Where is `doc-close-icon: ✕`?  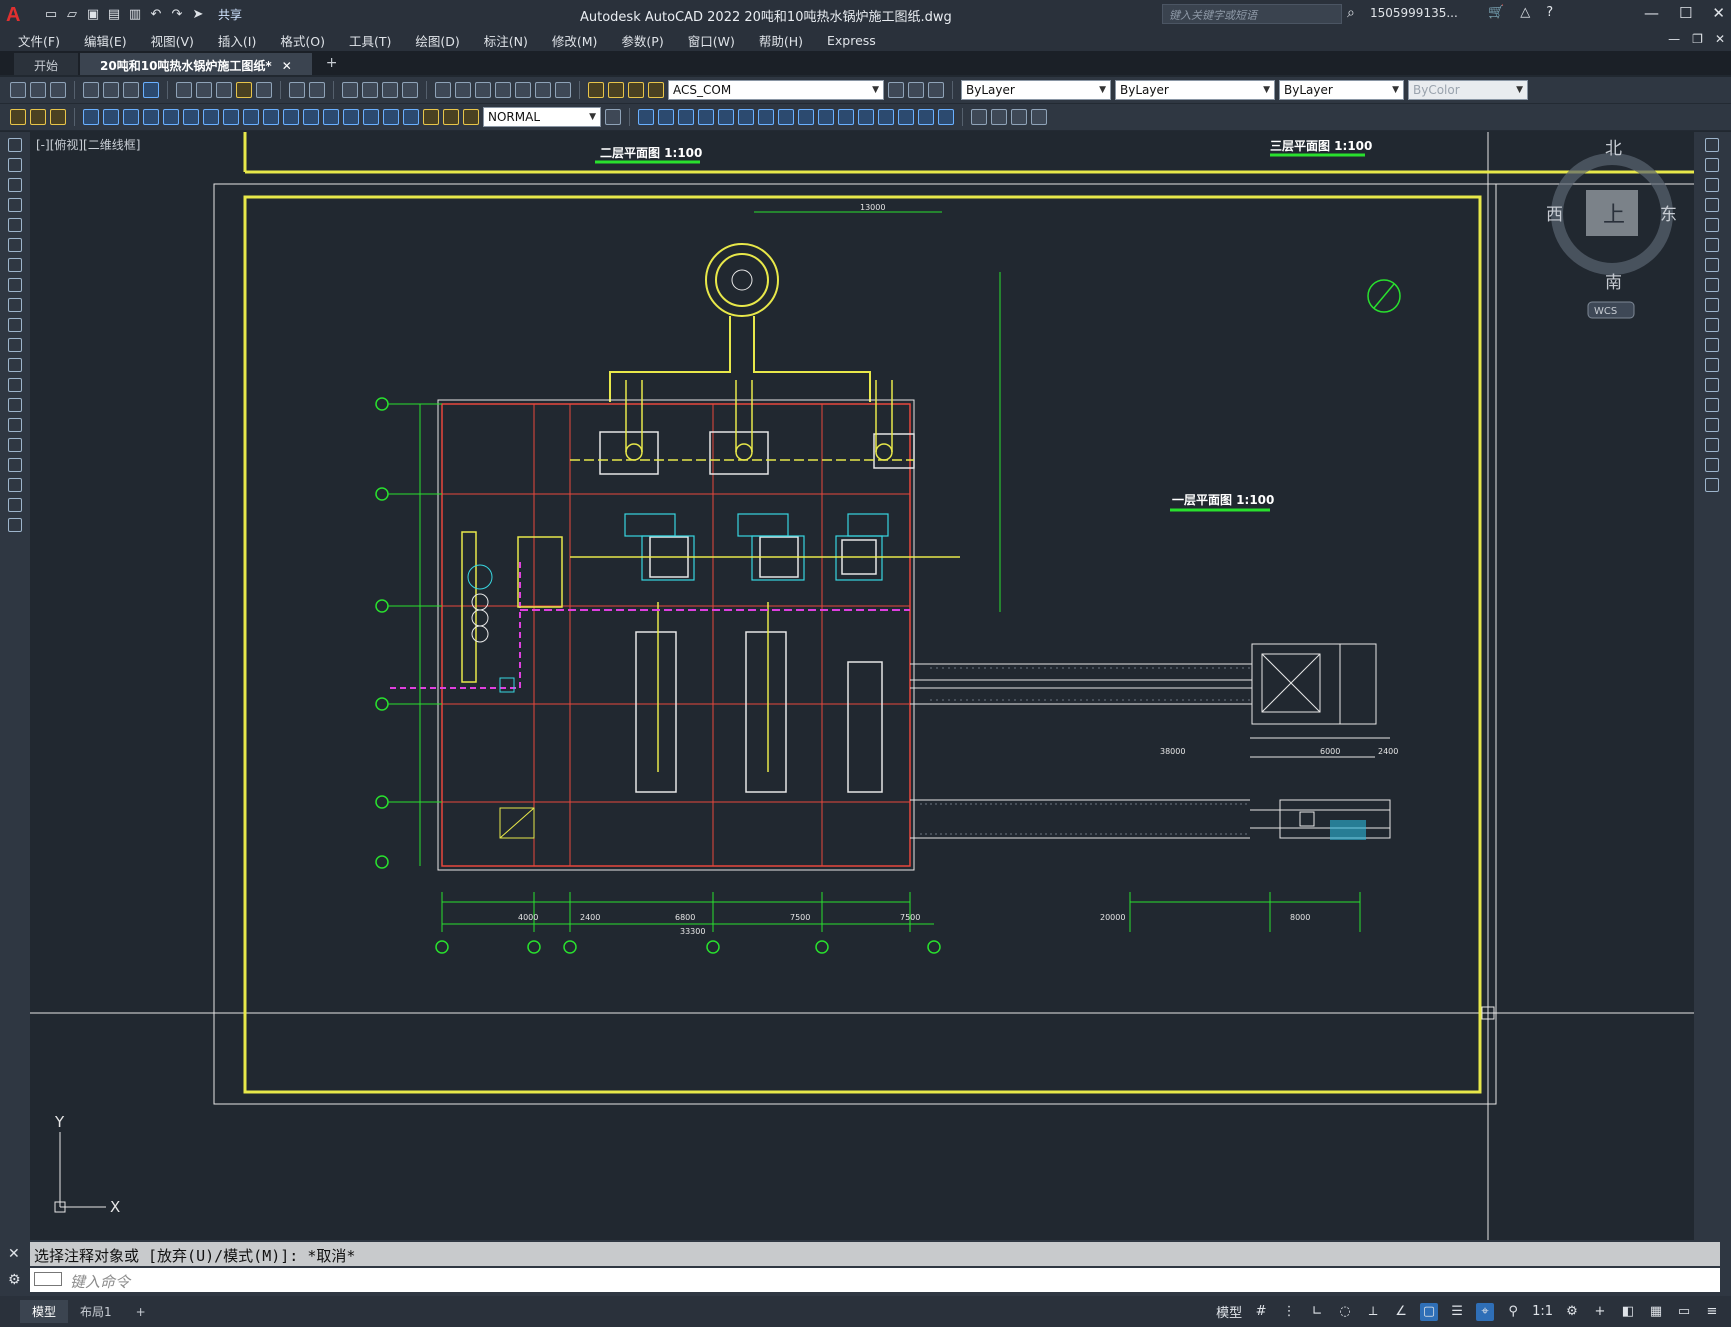 doc-close-icon: ✕ is located at coordinates (1720, 39).